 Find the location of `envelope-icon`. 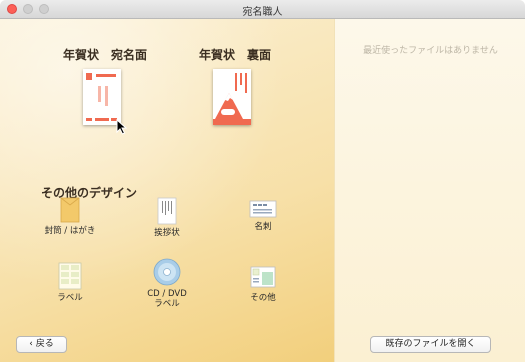

envelope-icon is located at coordinates (70, 210).